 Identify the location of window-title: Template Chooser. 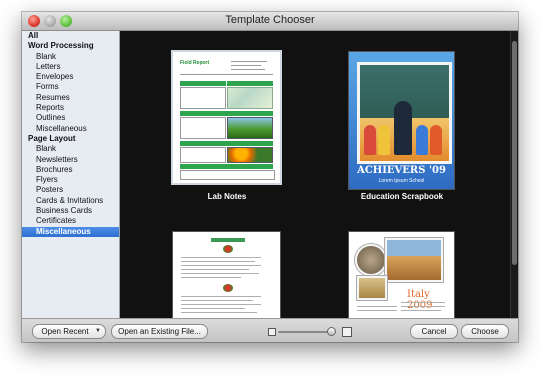
(270, 20).